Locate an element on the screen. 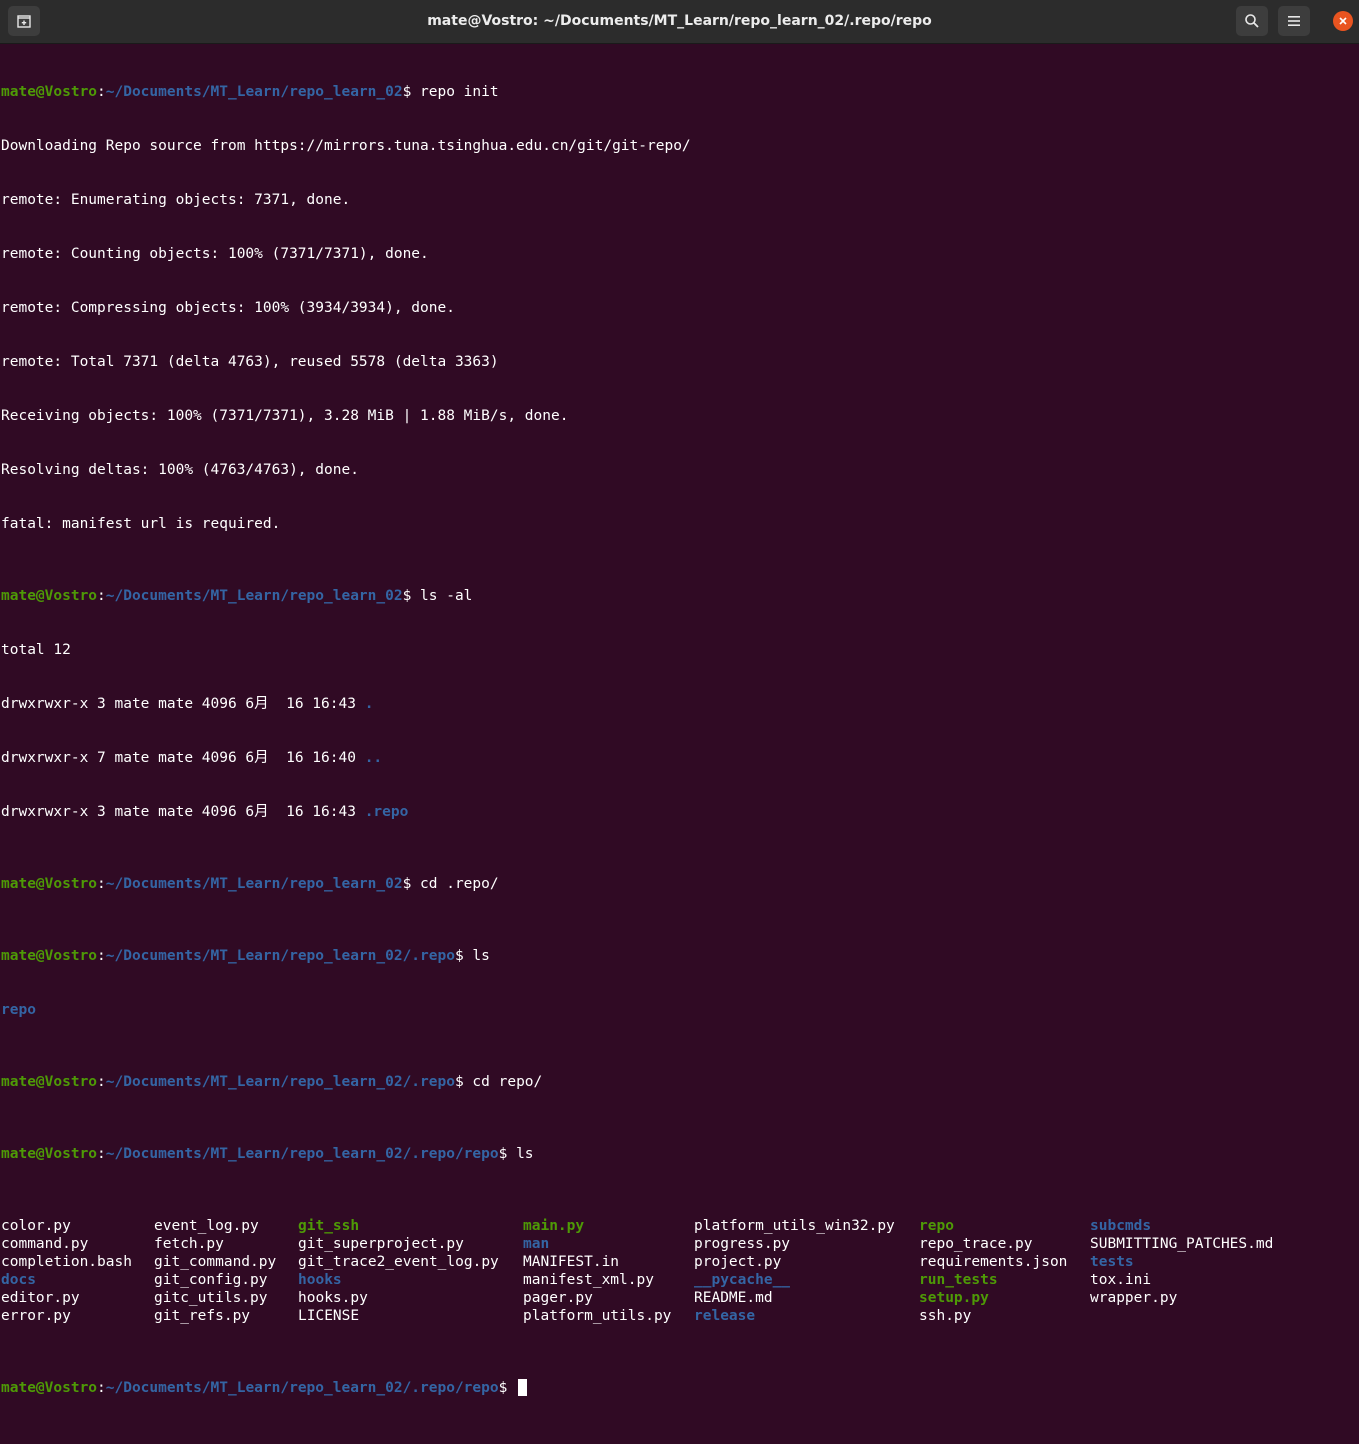  file-name: SUBMITTING_PATCHES.md is located at coordinates (1181, 1244).